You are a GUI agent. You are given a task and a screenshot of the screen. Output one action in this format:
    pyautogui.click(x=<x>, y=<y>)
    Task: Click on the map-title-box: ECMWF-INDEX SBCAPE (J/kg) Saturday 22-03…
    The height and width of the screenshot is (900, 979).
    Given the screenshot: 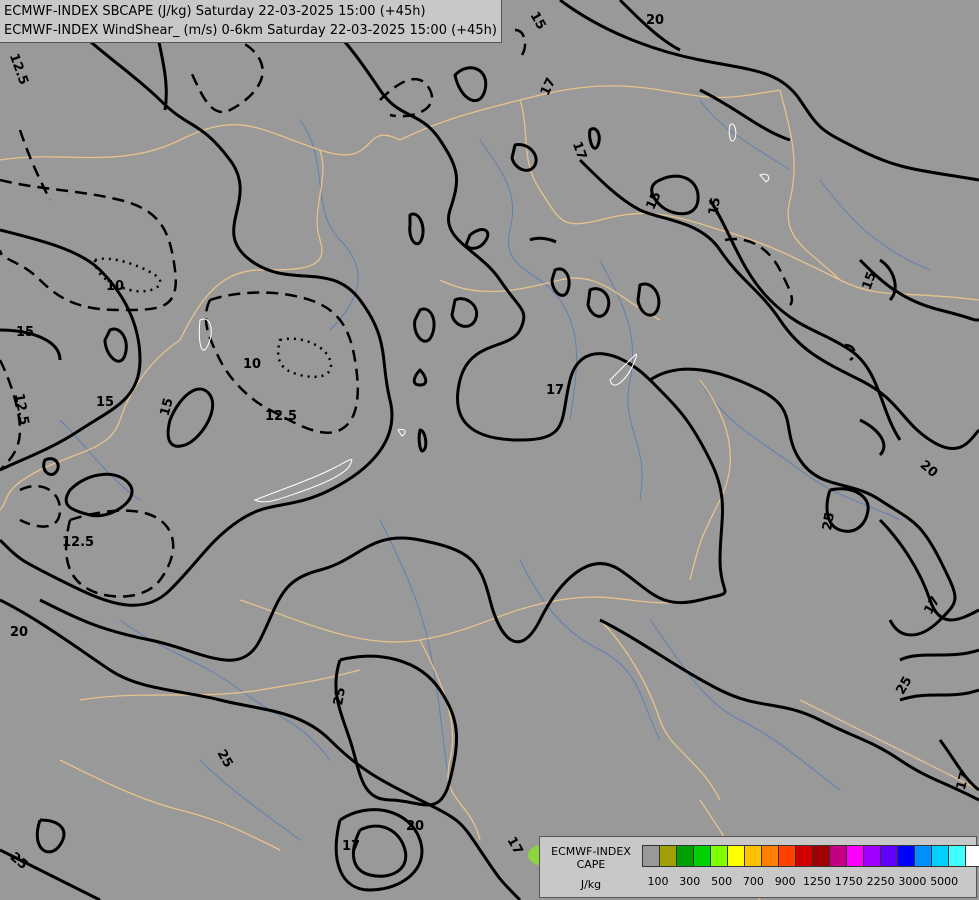 What is the action you would take?
    pyautogui.click(x=251, y=21)
    